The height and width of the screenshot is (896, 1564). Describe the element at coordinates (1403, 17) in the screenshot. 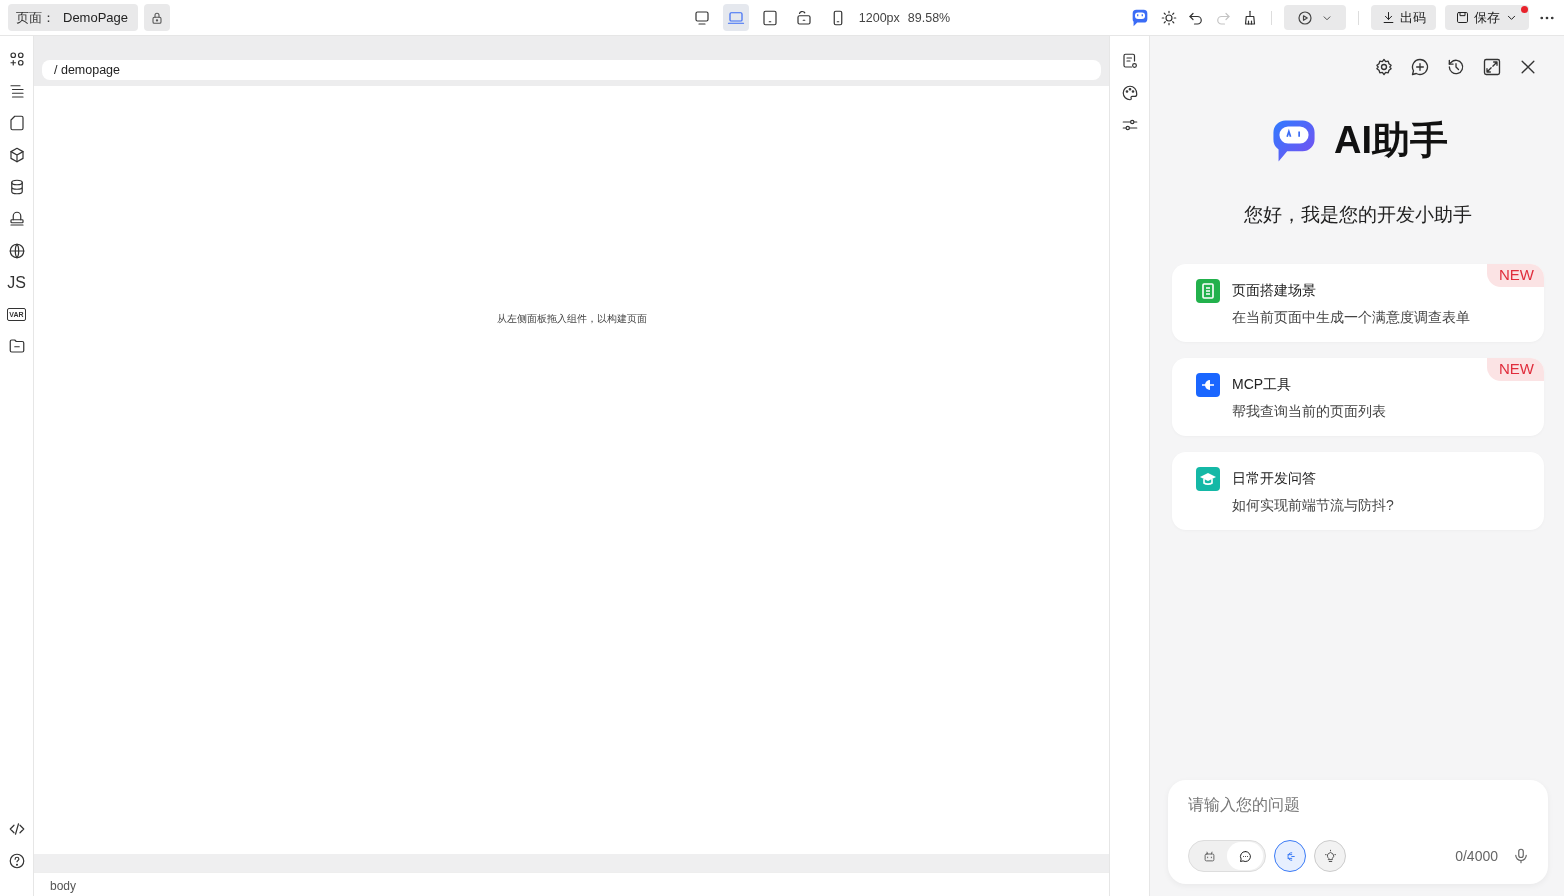

I see `export-code-button: 出码` at that location.